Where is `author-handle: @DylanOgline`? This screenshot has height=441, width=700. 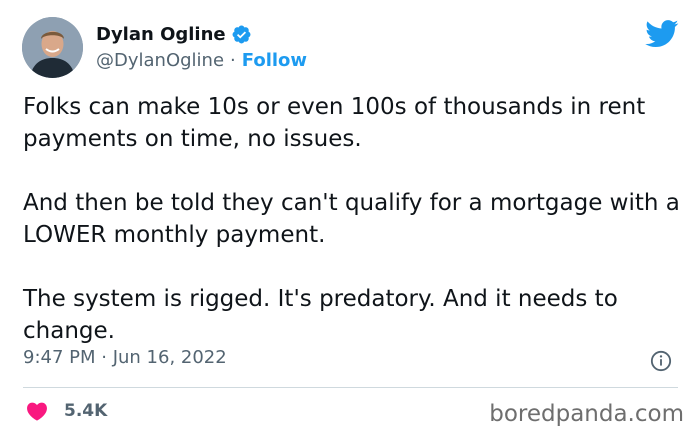 author-handle: @DylanOgline is located at coordinates (160, 60).